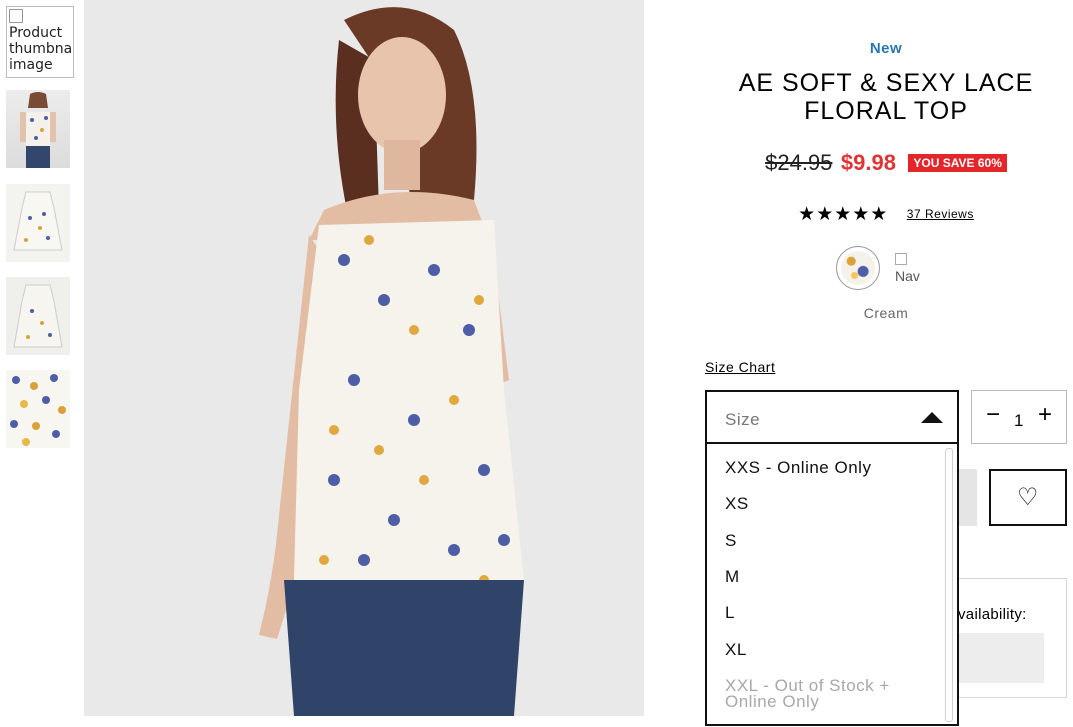  Describe the element at coordinates (907, 276) in the screenshot. I see `swatch-alt-text: Nav` at that location.